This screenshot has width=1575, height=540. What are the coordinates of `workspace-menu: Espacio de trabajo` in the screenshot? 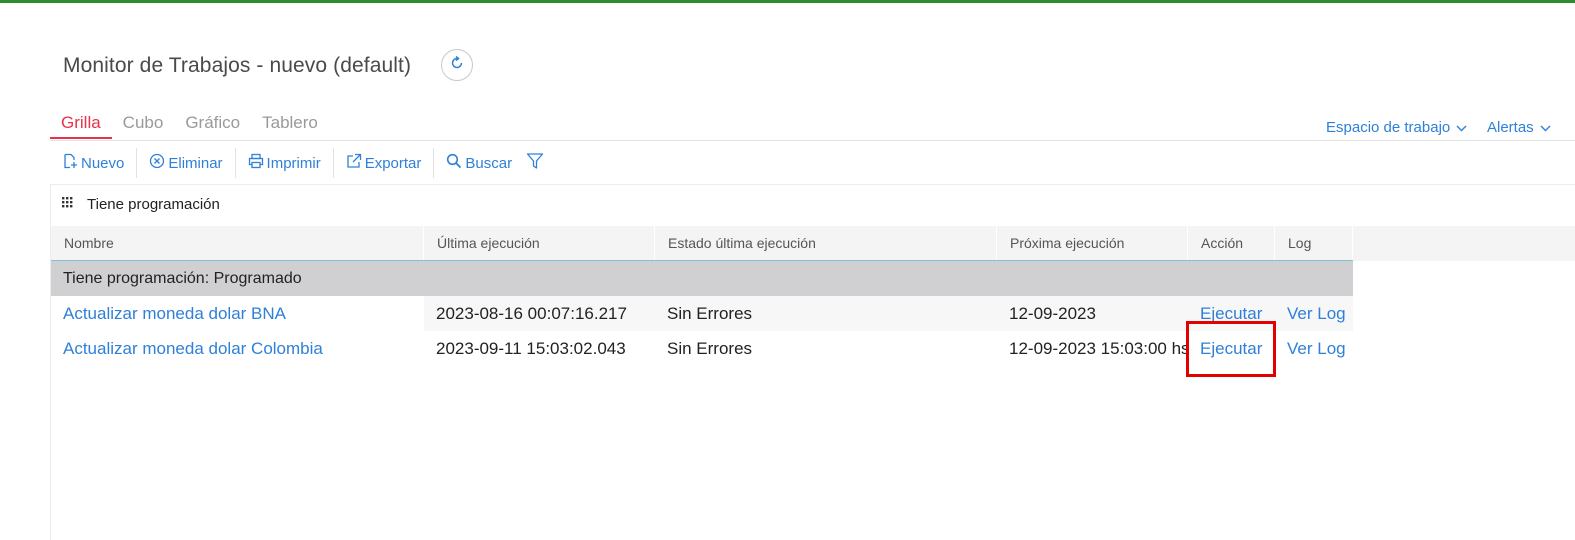 It's located at (1396, 127).